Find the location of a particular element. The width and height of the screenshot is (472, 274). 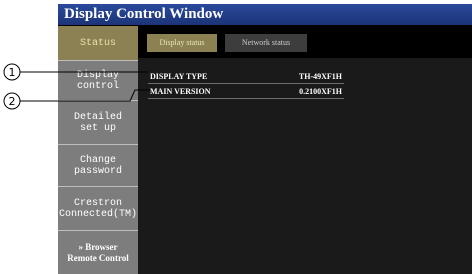

callout-annotations: 1 2 is located at coordinates (76, 86).